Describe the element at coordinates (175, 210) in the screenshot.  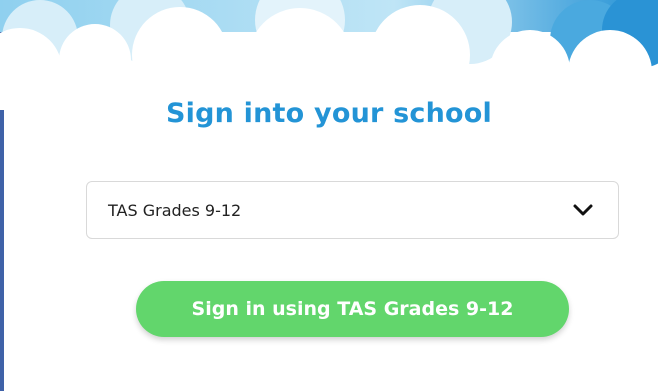
I see `school-select-value: TAS Grades 9-12` at that location.